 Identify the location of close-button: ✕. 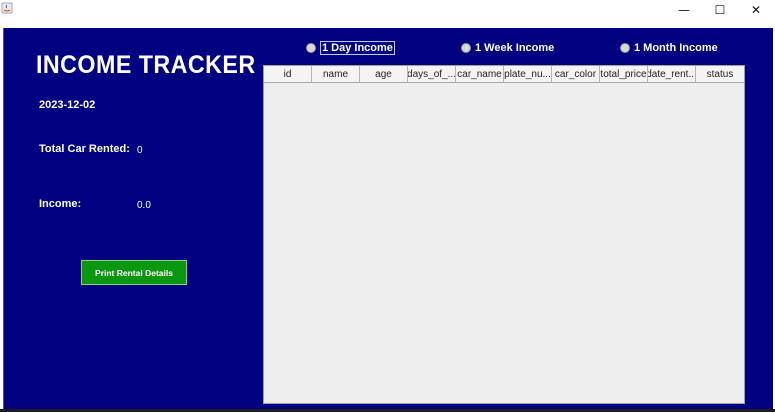
(756, 10).